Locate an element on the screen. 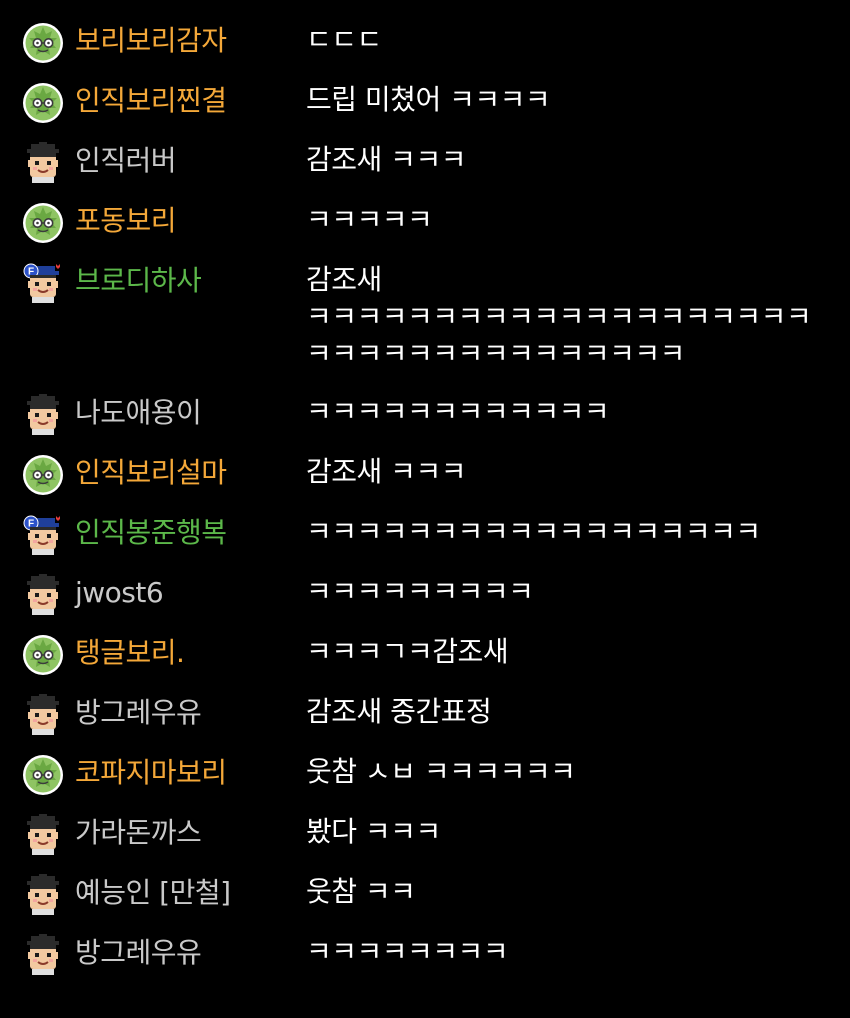  chat-nickname: 코파지마보리 is located at coordinates (151, 773).